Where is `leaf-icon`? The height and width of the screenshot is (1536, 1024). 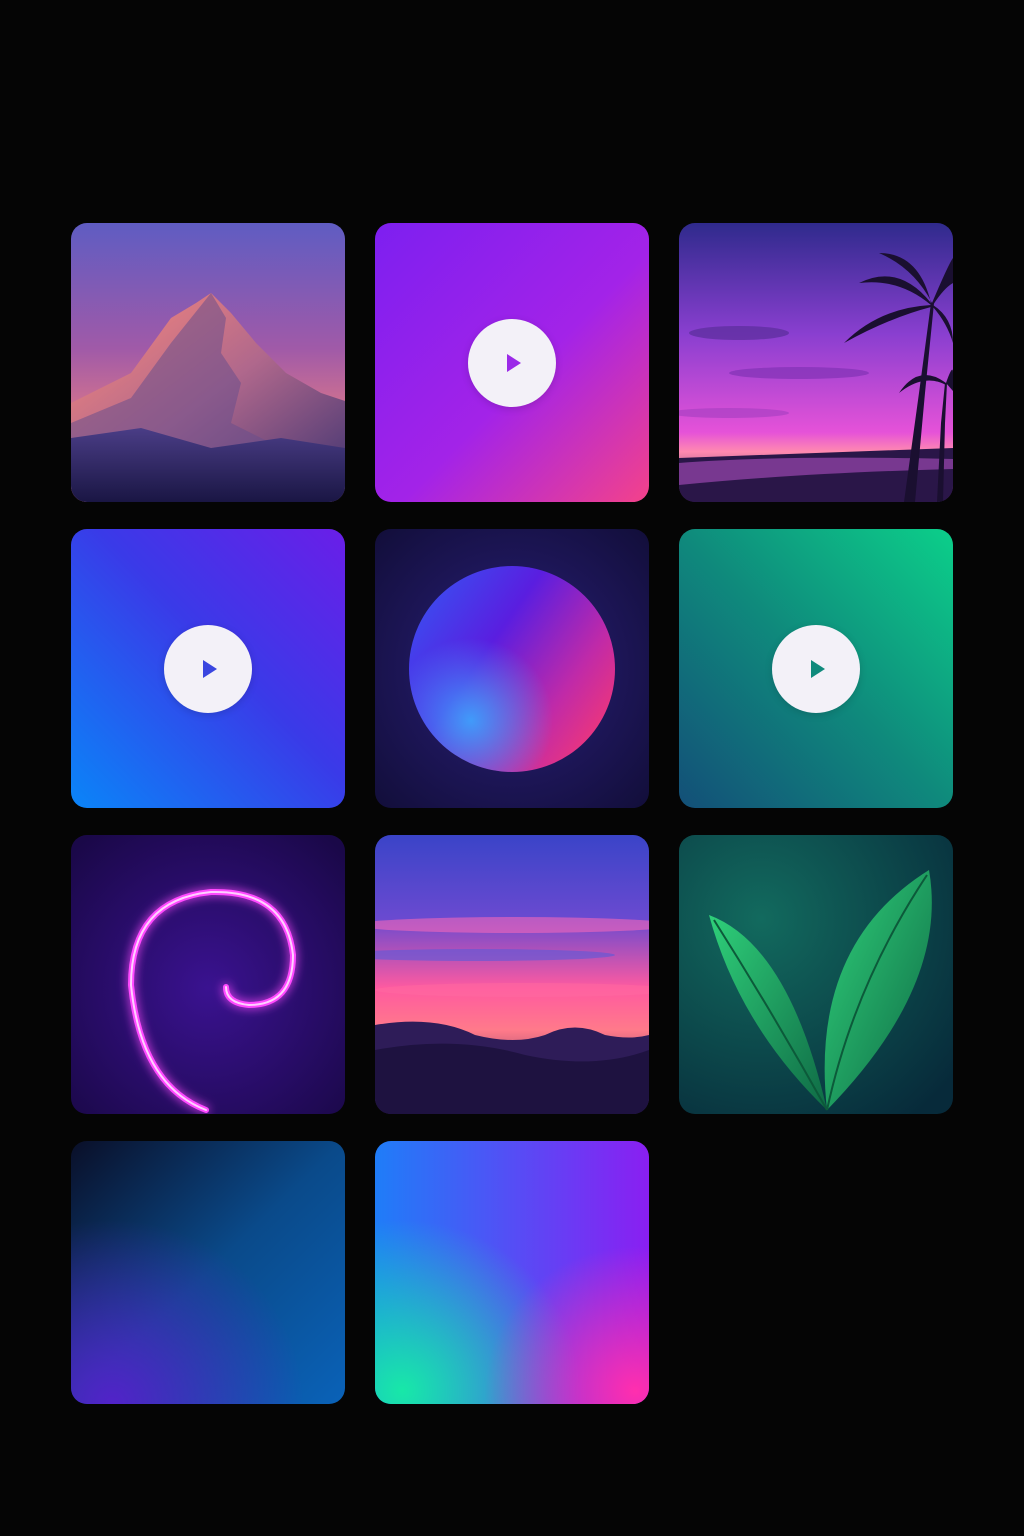 leaf-icon is located at coordinates (816, 974).